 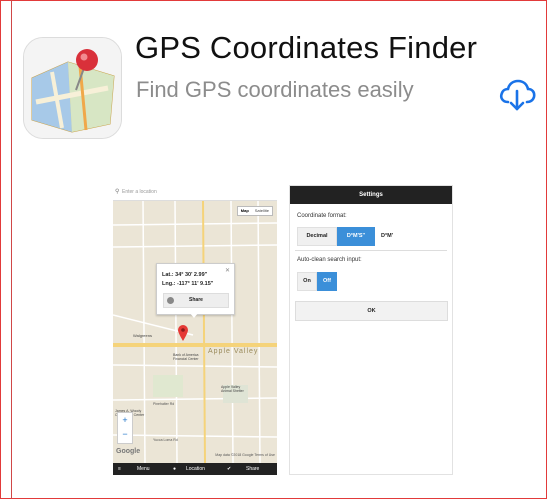 I want to click on location-icon: ●, so click(x=174, y=469).